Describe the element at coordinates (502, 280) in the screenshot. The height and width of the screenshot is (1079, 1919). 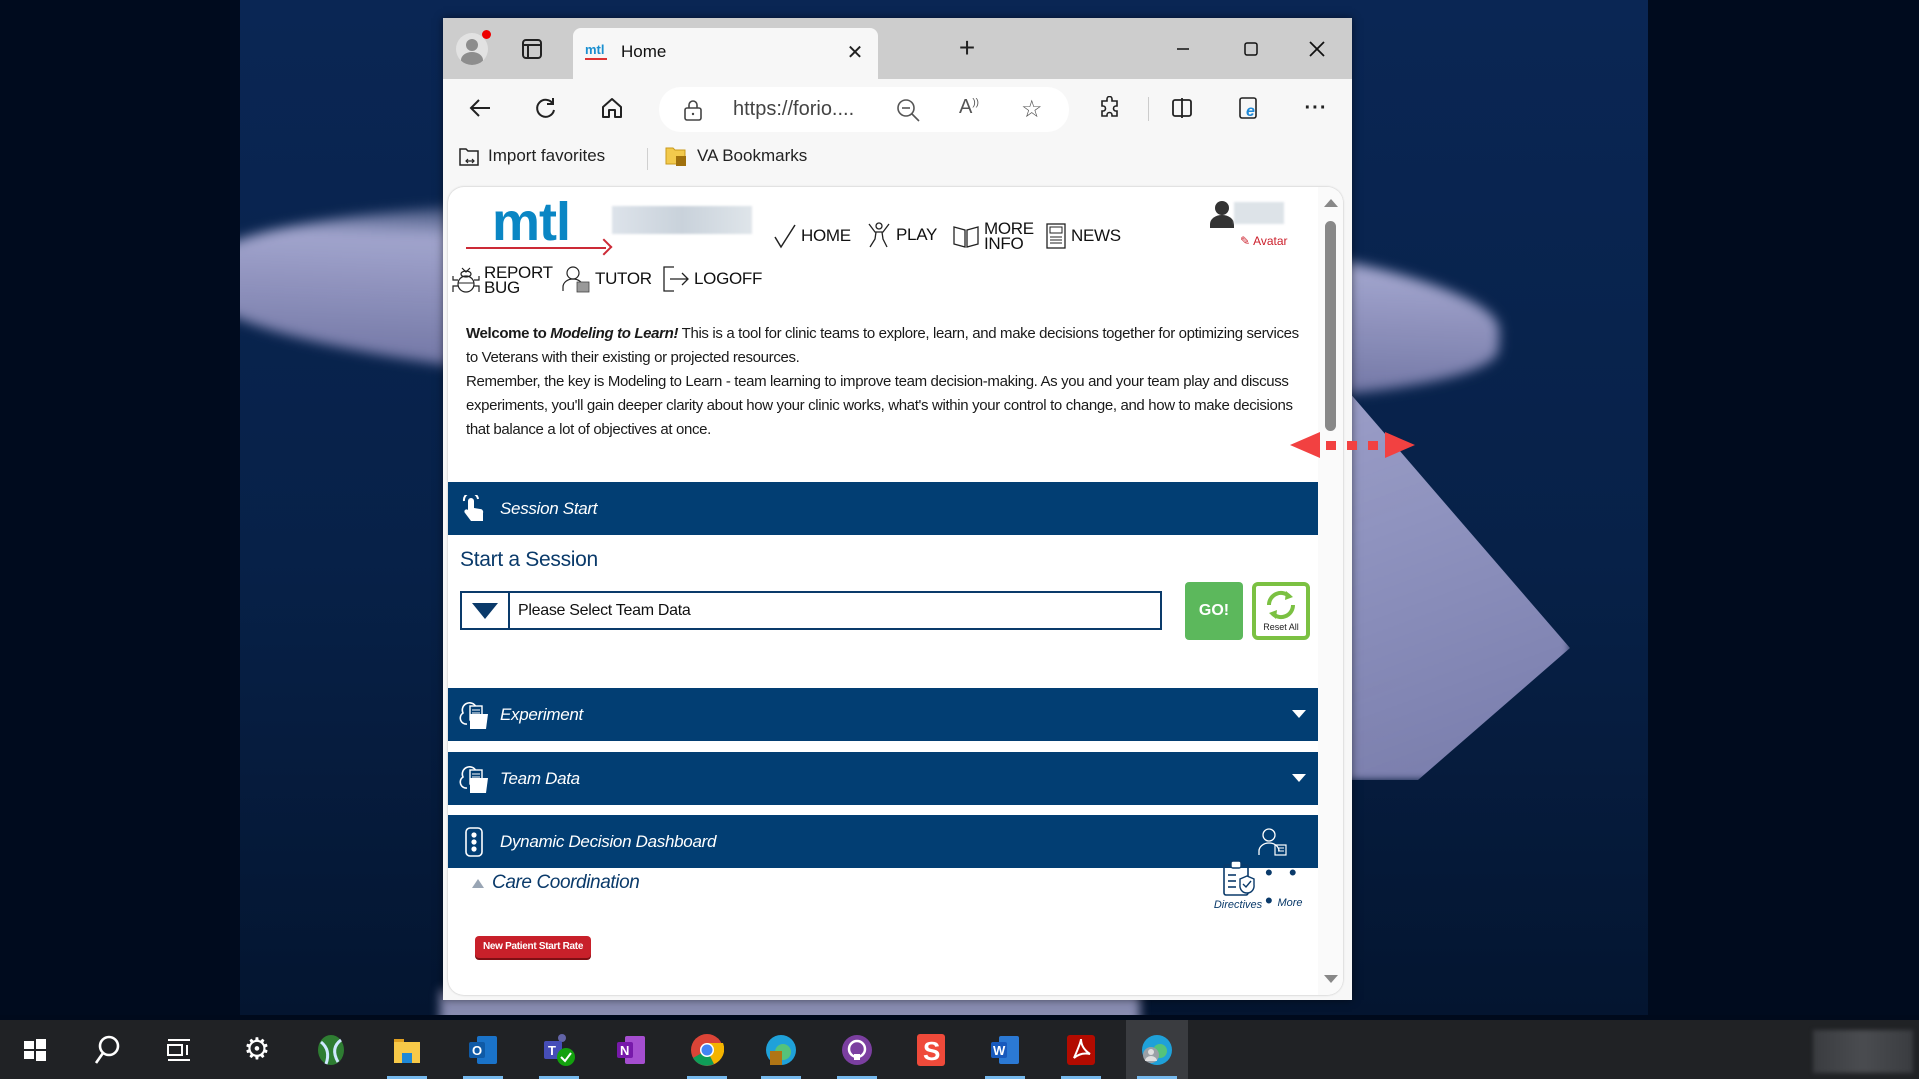
I see `nav-report-bug: REPORT BUG` at that location.